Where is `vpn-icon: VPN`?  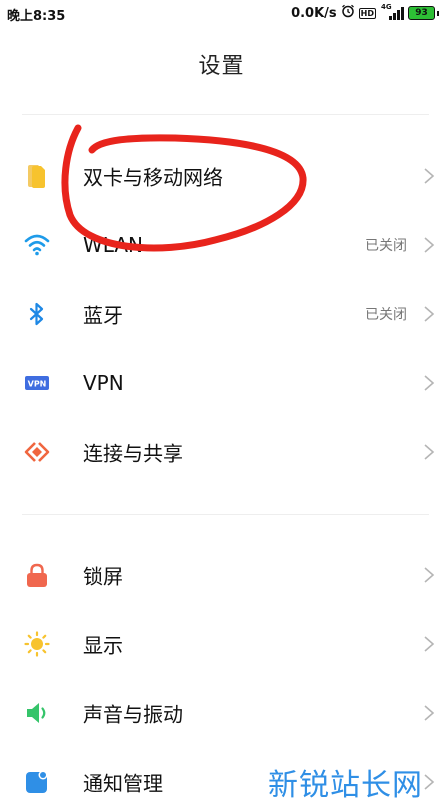
vpn-icon: VPN is located at coordinates (37, 383).